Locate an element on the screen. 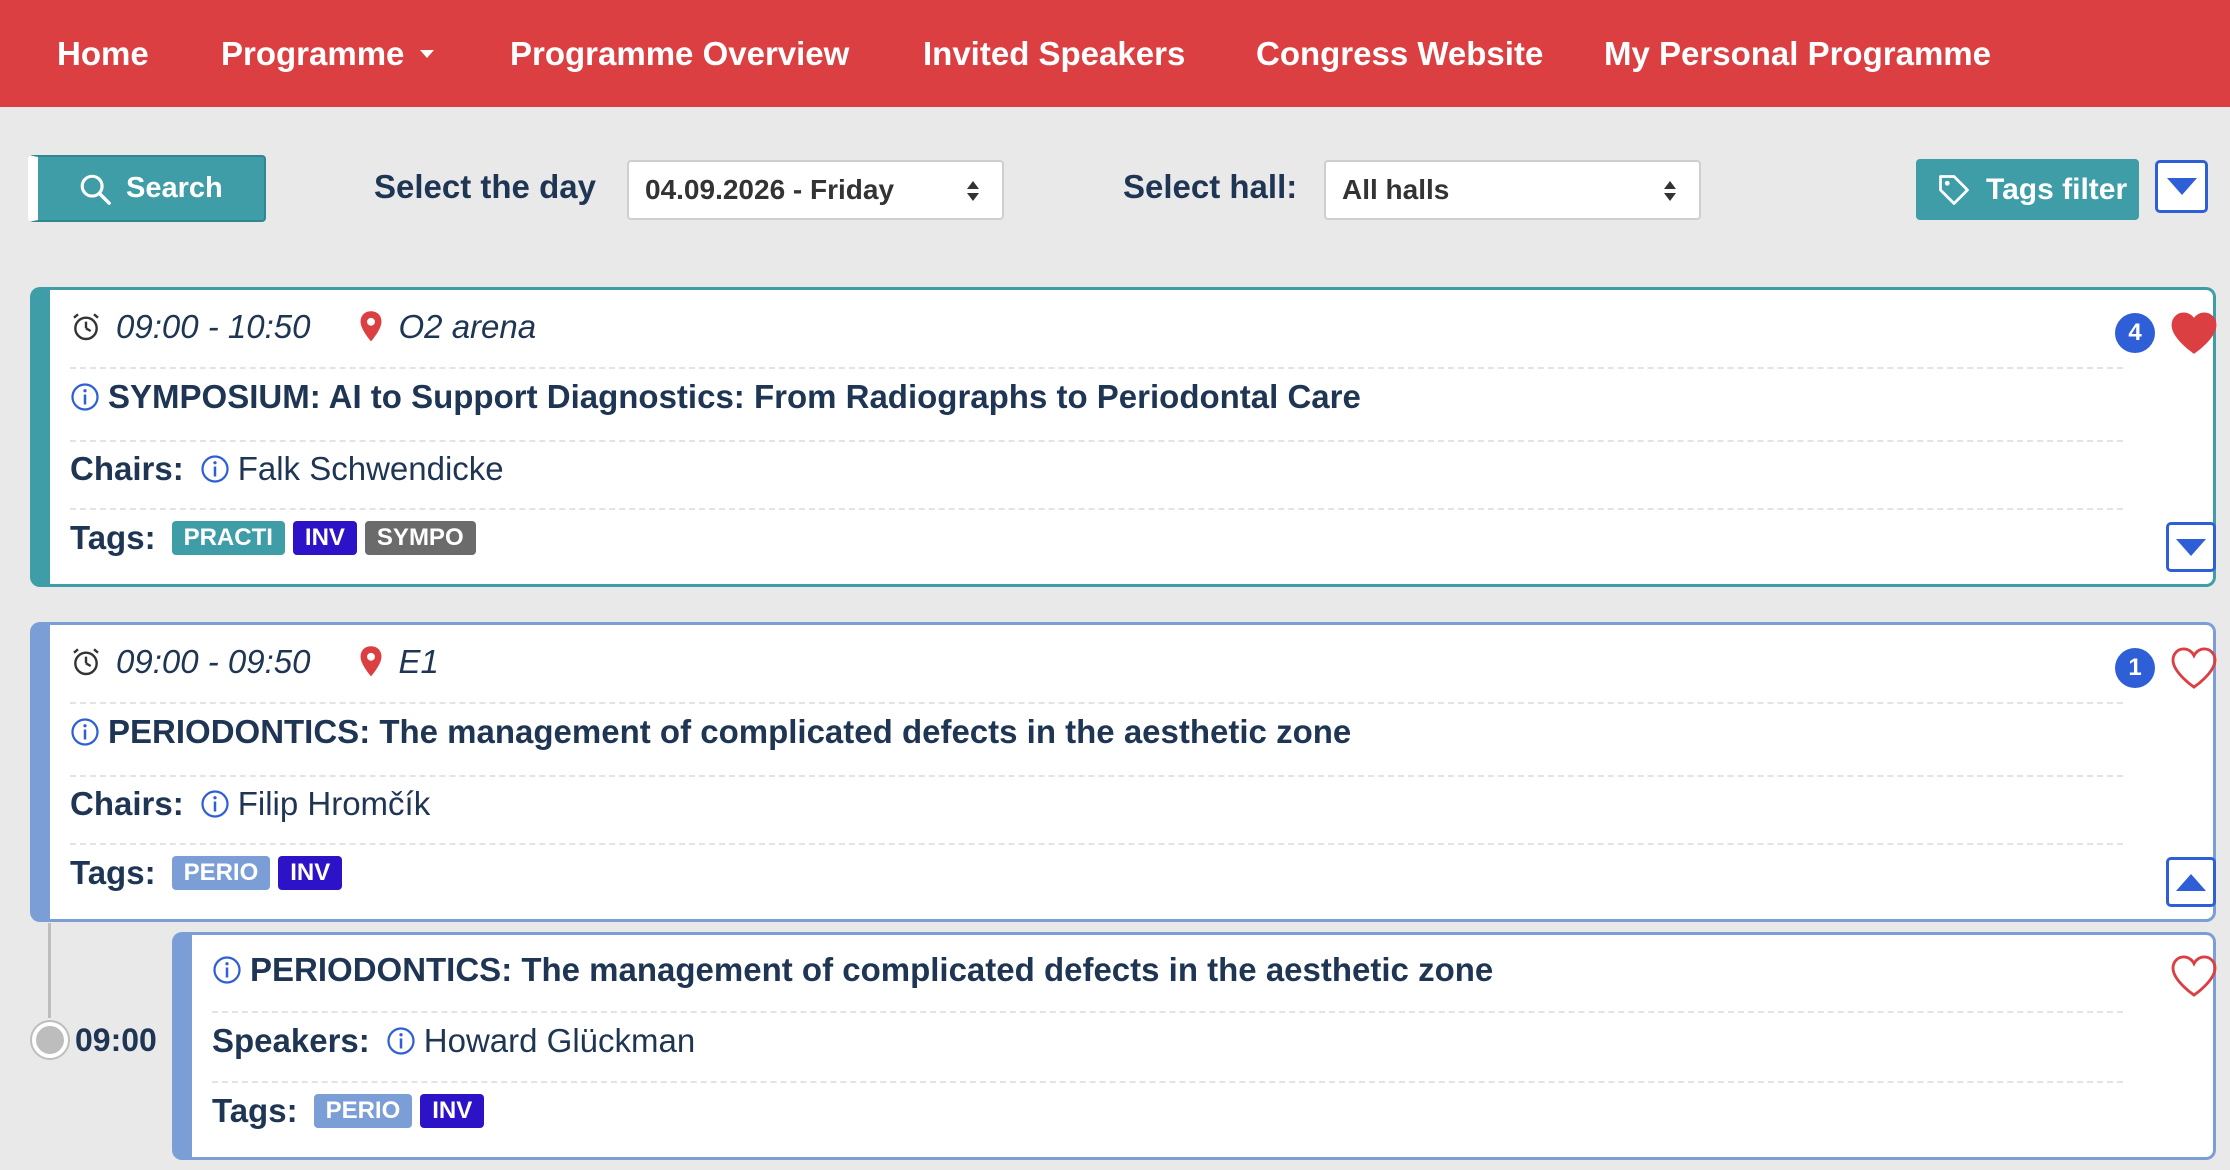  search-button-label: Search is located at coordinates (174, 188).